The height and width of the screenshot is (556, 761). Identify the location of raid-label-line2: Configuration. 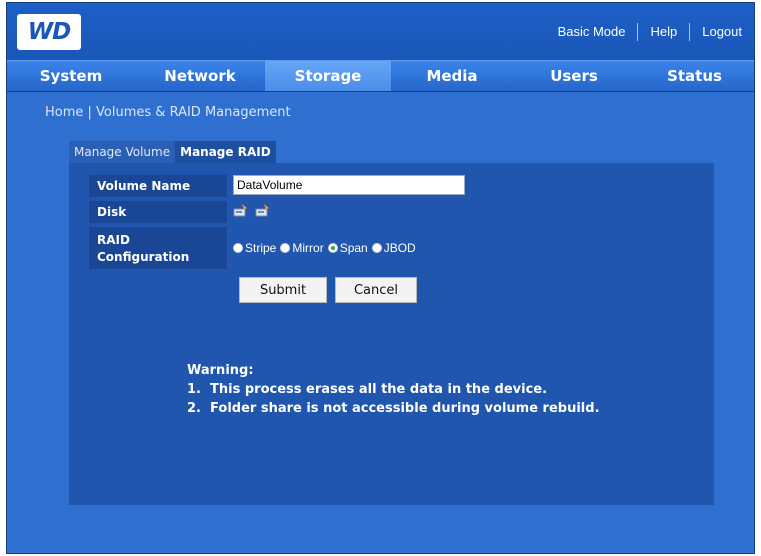
(143, 257).